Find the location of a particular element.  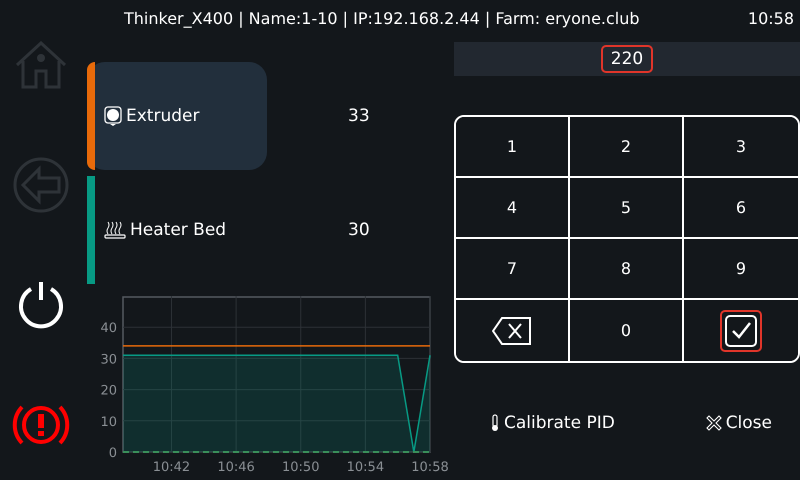

clock-time: 10:58 is located at coordinates (771, 18).